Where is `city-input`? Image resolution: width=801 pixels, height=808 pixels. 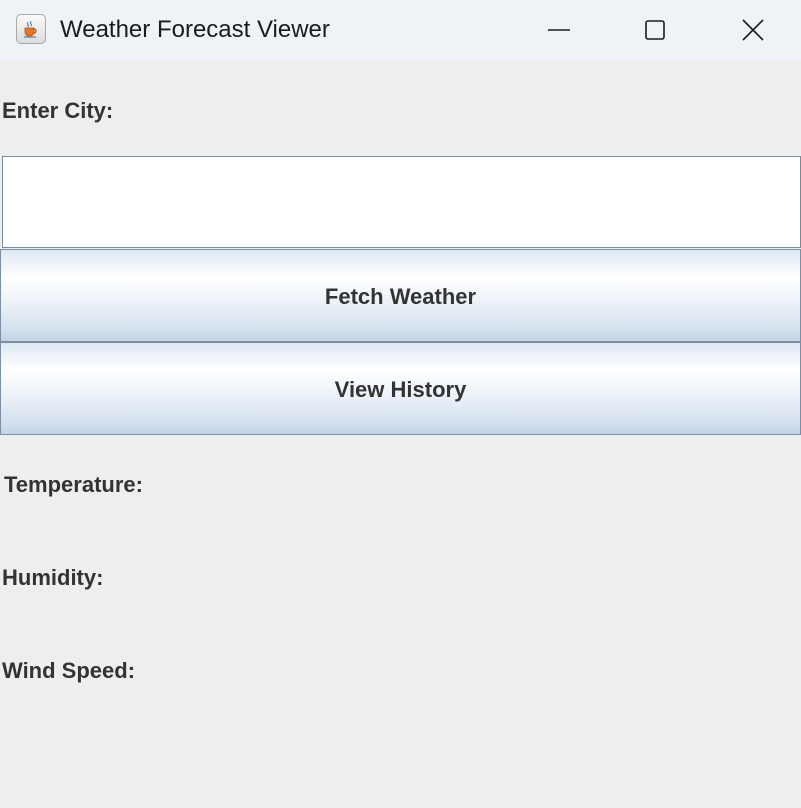
city-input is located at coordinates (401, 202).